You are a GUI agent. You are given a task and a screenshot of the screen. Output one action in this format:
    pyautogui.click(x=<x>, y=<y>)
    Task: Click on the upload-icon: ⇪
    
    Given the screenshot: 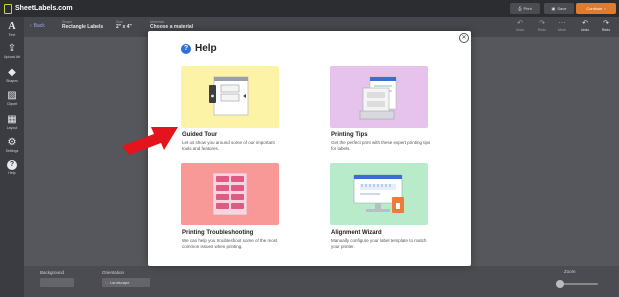 What is the action you would take?
    pyautogui.click(x=12, y=48)
    